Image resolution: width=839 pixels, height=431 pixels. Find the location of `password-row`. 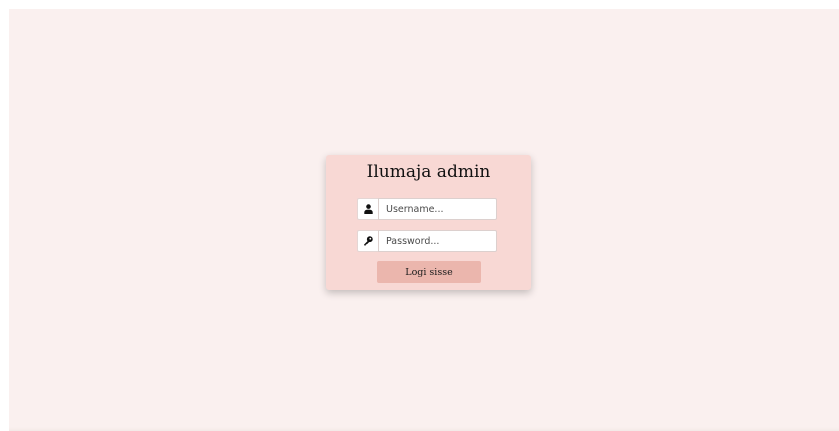

password-row is located at coordinates (427, 241).